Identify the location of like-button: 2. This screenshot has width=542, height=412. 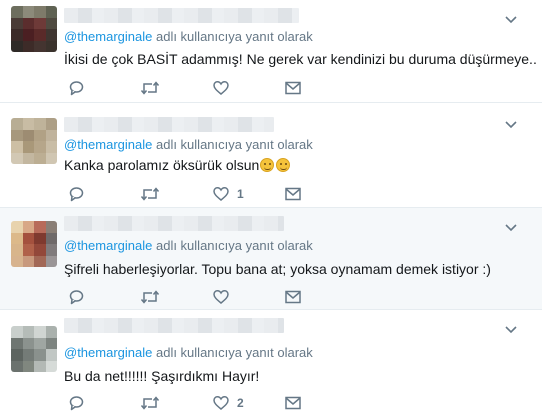
(228, 403).